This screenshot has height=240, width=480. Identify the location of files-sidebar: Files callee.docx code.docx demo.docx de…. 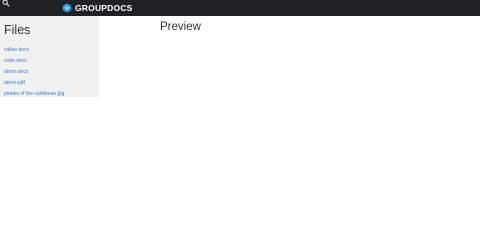
(49, 56).